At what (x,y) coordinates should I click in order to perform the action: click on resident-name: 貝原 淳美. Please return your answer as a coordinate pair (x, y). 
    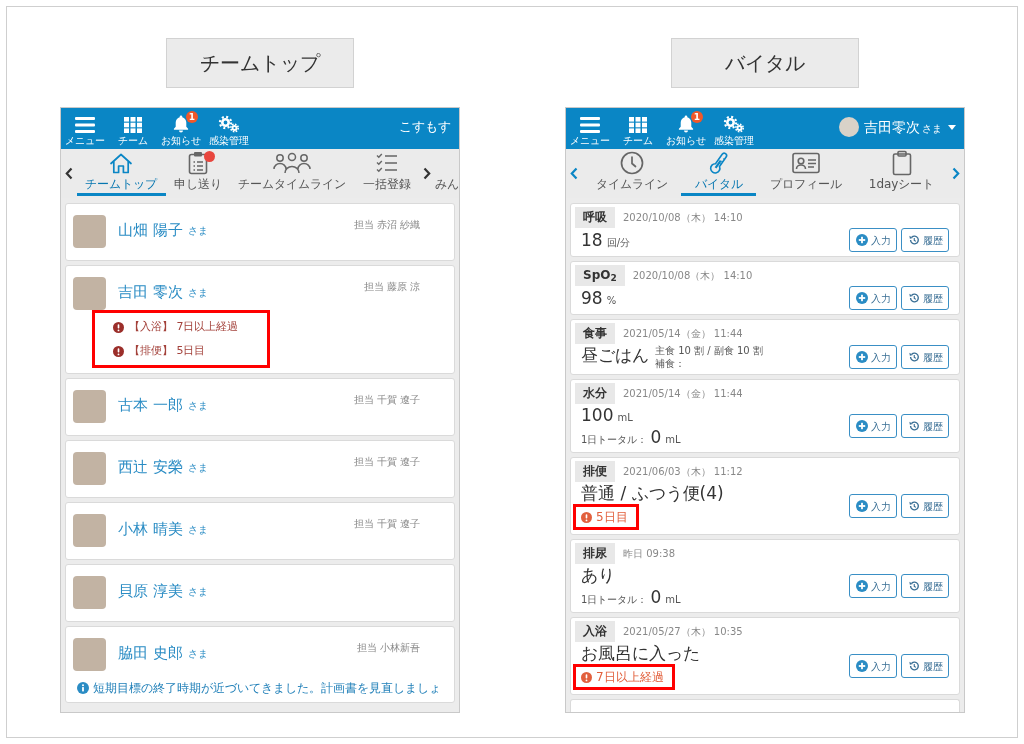
    Looking at the image, I should click on (150, 591).